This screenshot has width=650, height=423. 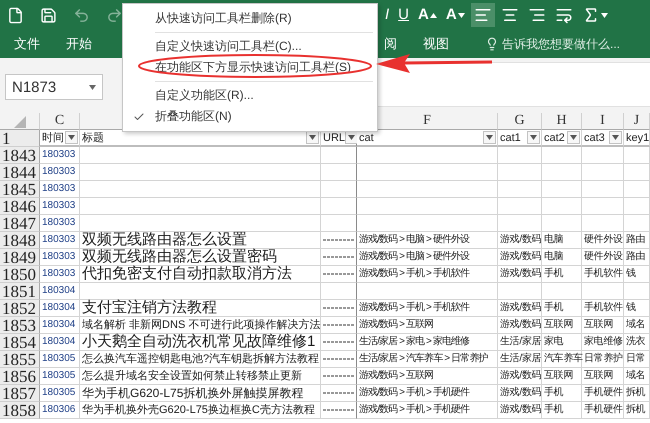 What do you see at coordinates (20, 342) in the screenshot?
I see `row-number: 1854` at bounding box center [20, 342].